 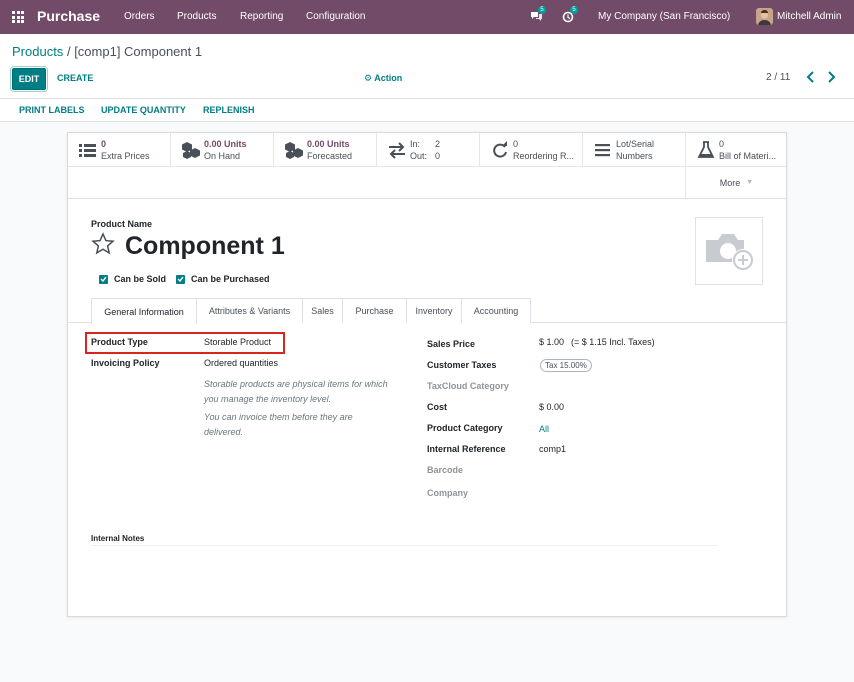 What do you see at coordinates (104, 144) in the screenshot?
I see `extra-prices-value: 0` at bounding box center [104, 144].